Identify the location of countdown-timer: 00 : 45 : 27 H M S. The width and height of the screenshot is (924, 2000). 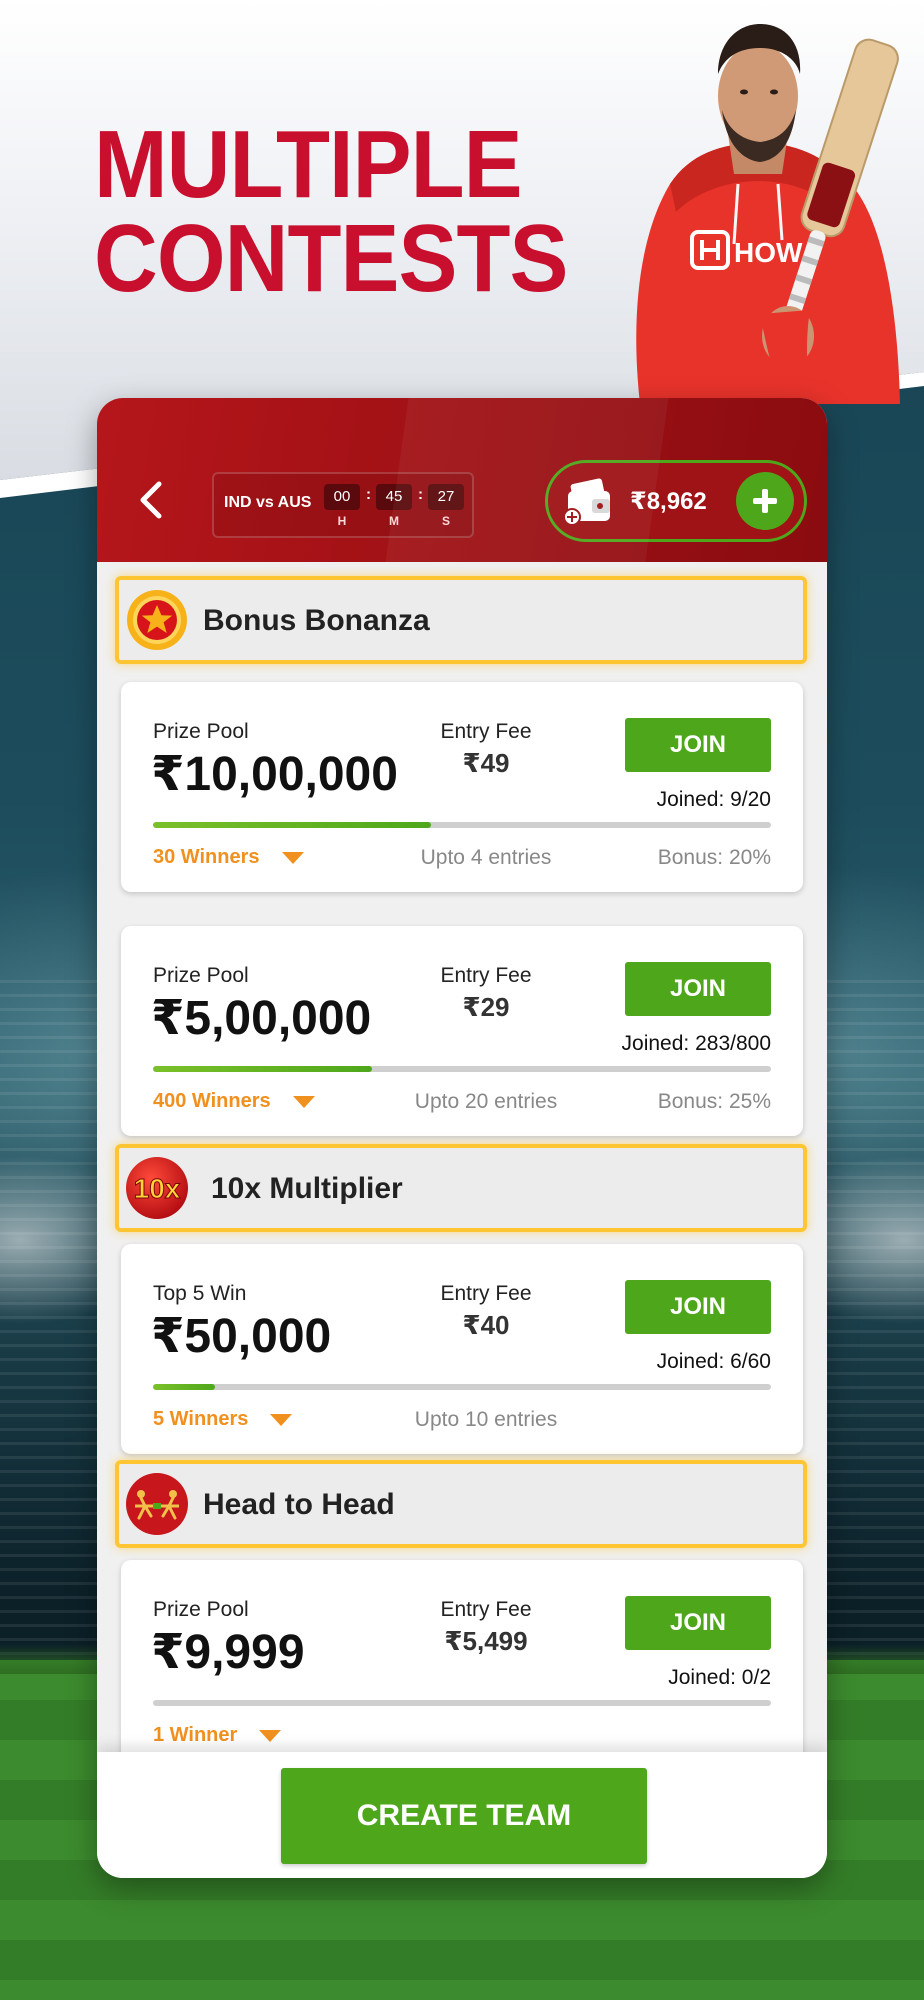
(394, 505).